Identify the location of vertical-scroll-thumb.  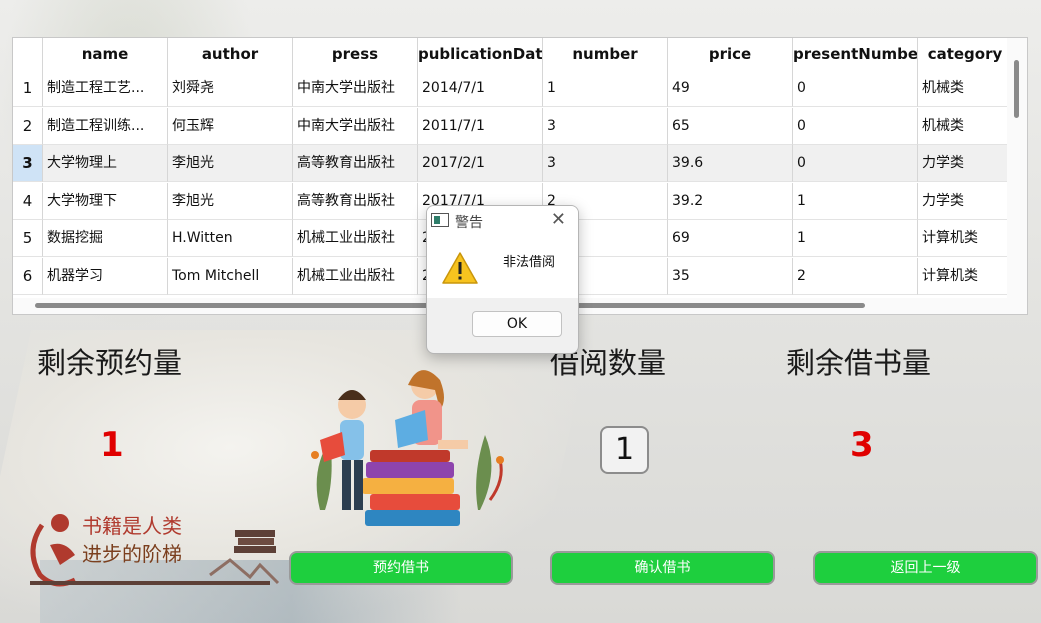
(1016, 89).